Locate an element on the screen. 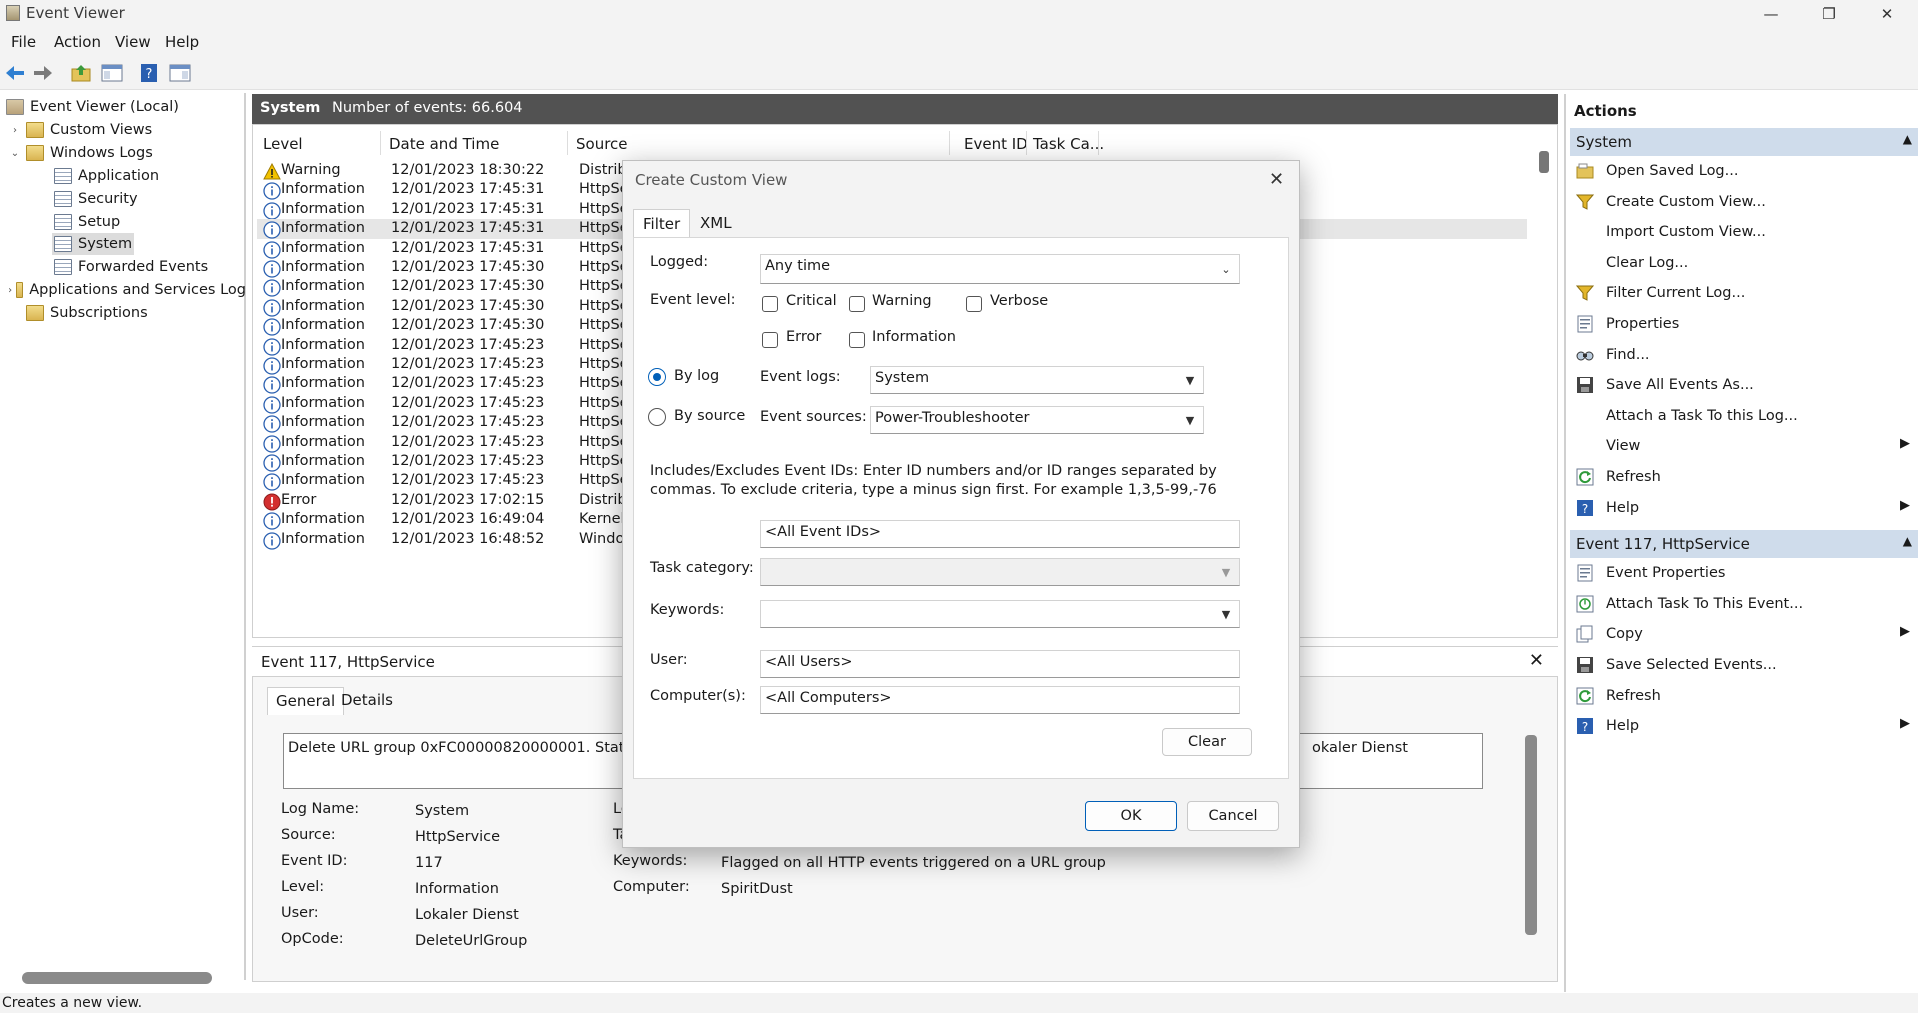 This screenshot has height=1013, width=1918. tree-item-event-viewer-local: Event Viewer (Local) is located at coordinates (92, 107).